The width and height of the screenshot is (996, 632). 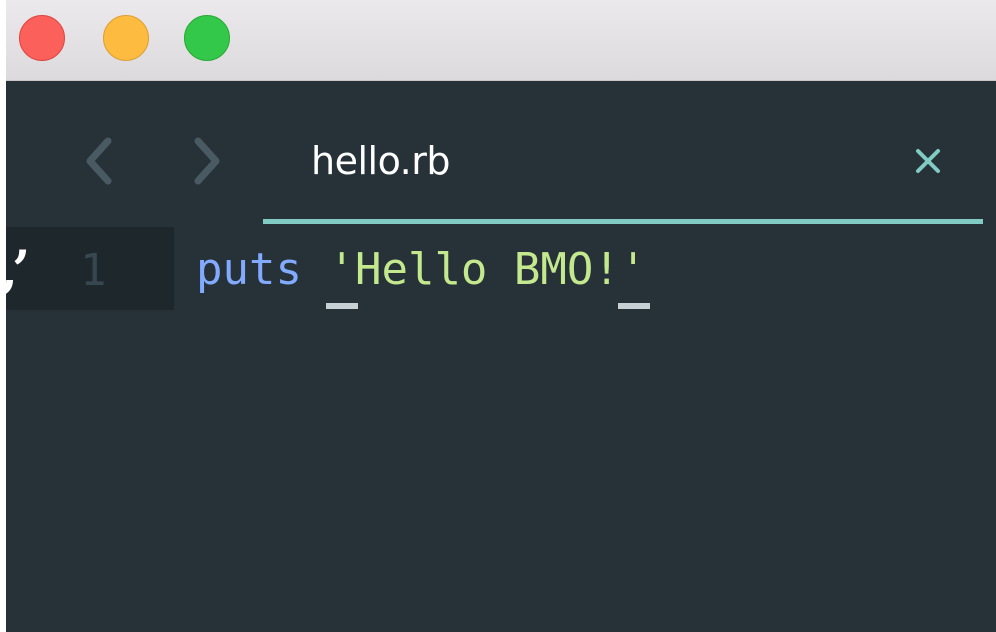 I want to click on string-close-quote: ', so click(x=633, y=275).